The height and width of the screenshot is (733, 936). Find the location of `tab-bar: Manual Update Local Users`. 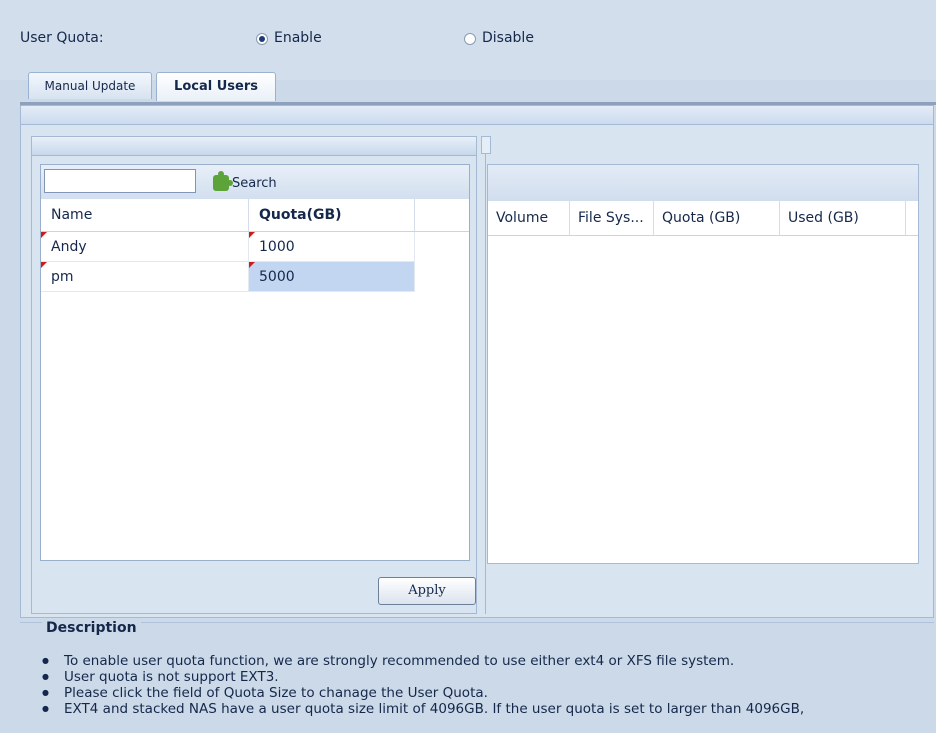

tab-bar: Manual Update Local Users is located at coordinates (478, 88).